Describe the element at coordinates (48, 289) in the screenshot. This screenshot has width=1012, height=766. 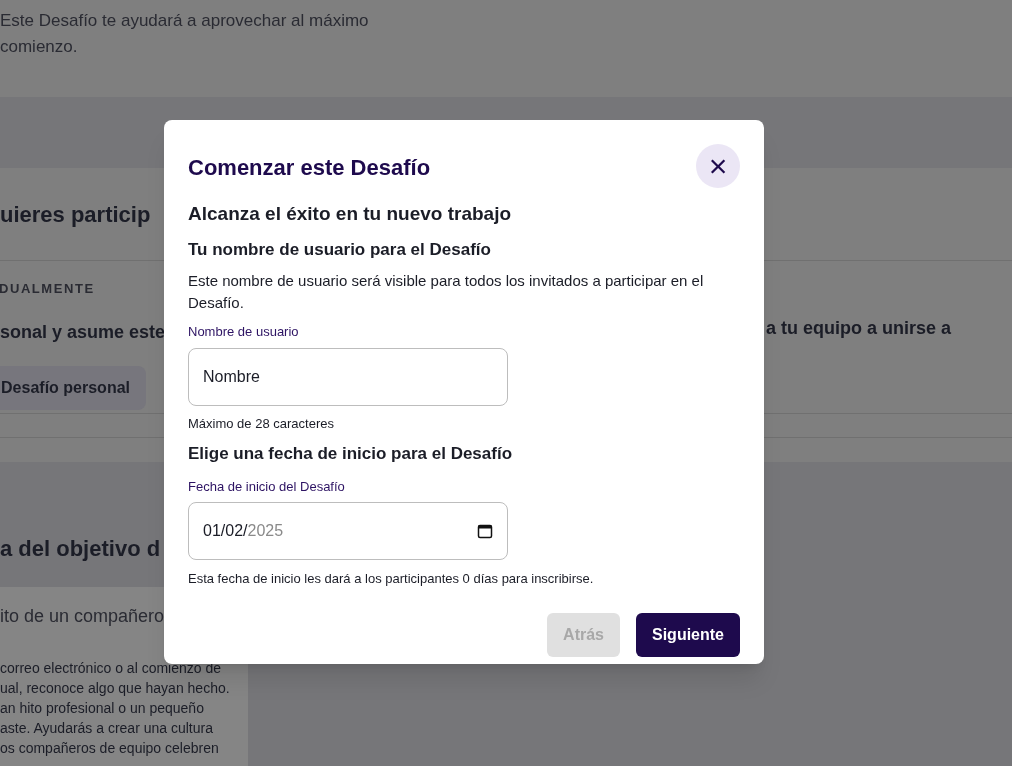
I see `option-label: DUALMENTE` at that location.